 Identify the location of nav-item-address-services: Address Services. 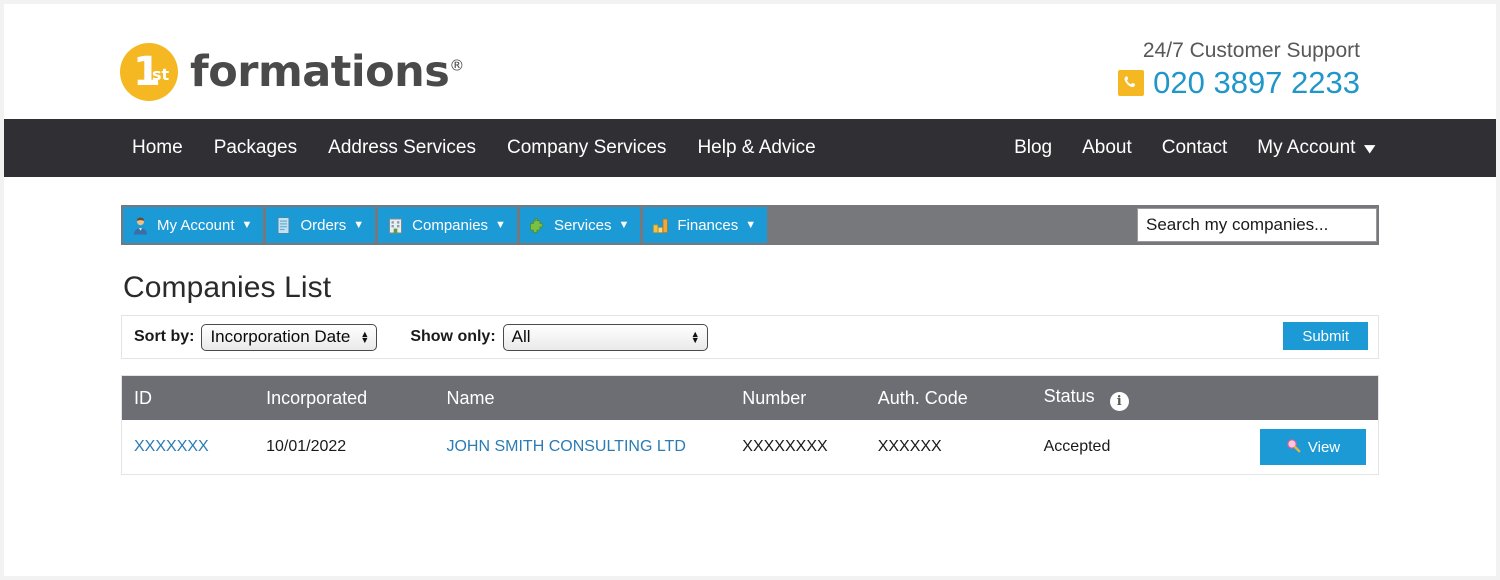
(402, 148).